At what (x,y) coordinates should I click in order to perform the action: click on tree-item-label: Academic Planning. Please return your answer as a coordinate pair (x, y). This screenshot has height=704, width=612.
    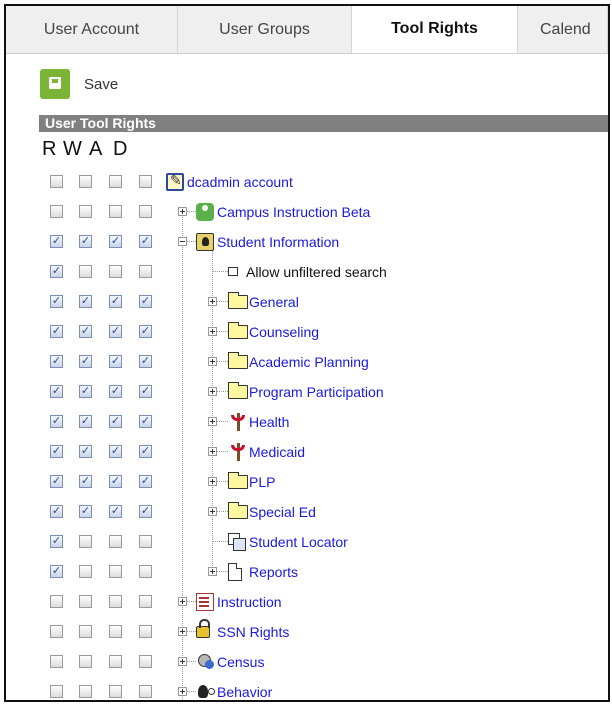
    Looking at the image, I should click on (309, 362).